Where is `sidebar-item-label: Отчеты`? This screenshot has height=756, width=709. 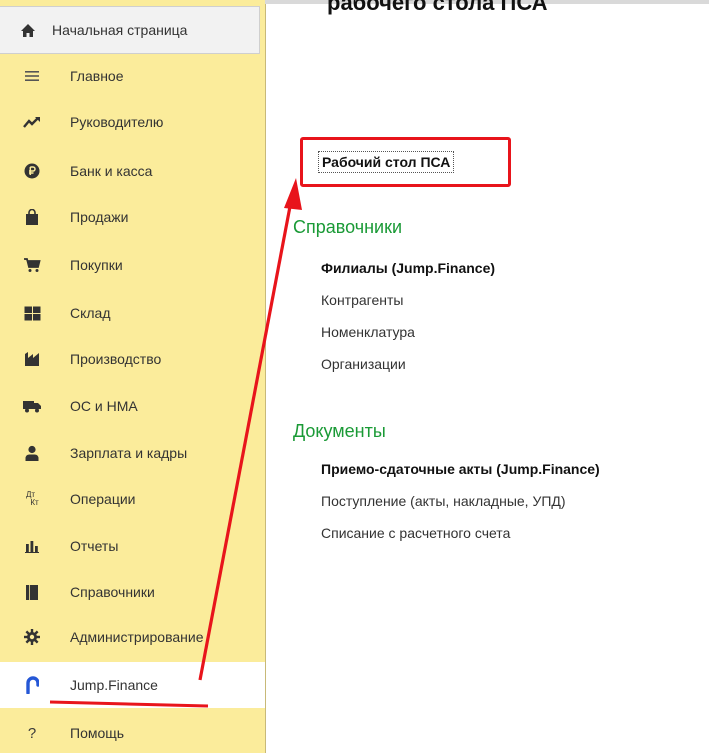
sidebar-item-label: Отчеты is located at coordinates (94, 546).